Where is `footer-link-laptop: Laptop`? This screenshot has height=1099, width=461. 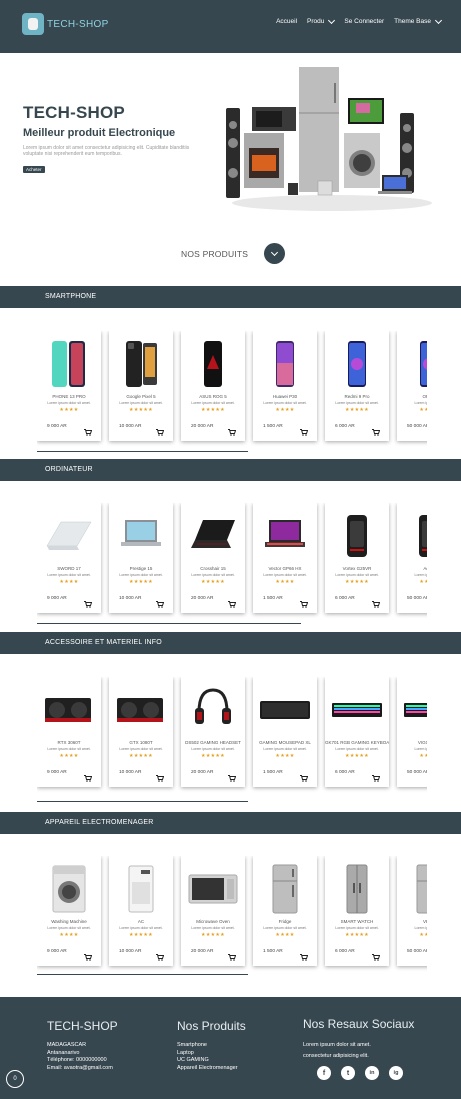 footer-link-laptop: Laptop is located at coordinates (211, 1054).